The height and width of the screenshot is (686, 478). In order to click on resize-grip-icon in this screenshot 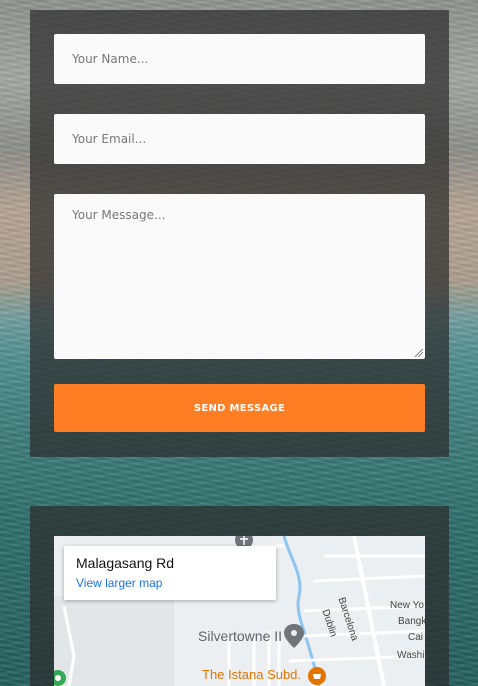, I will do `click(419, 353)`.